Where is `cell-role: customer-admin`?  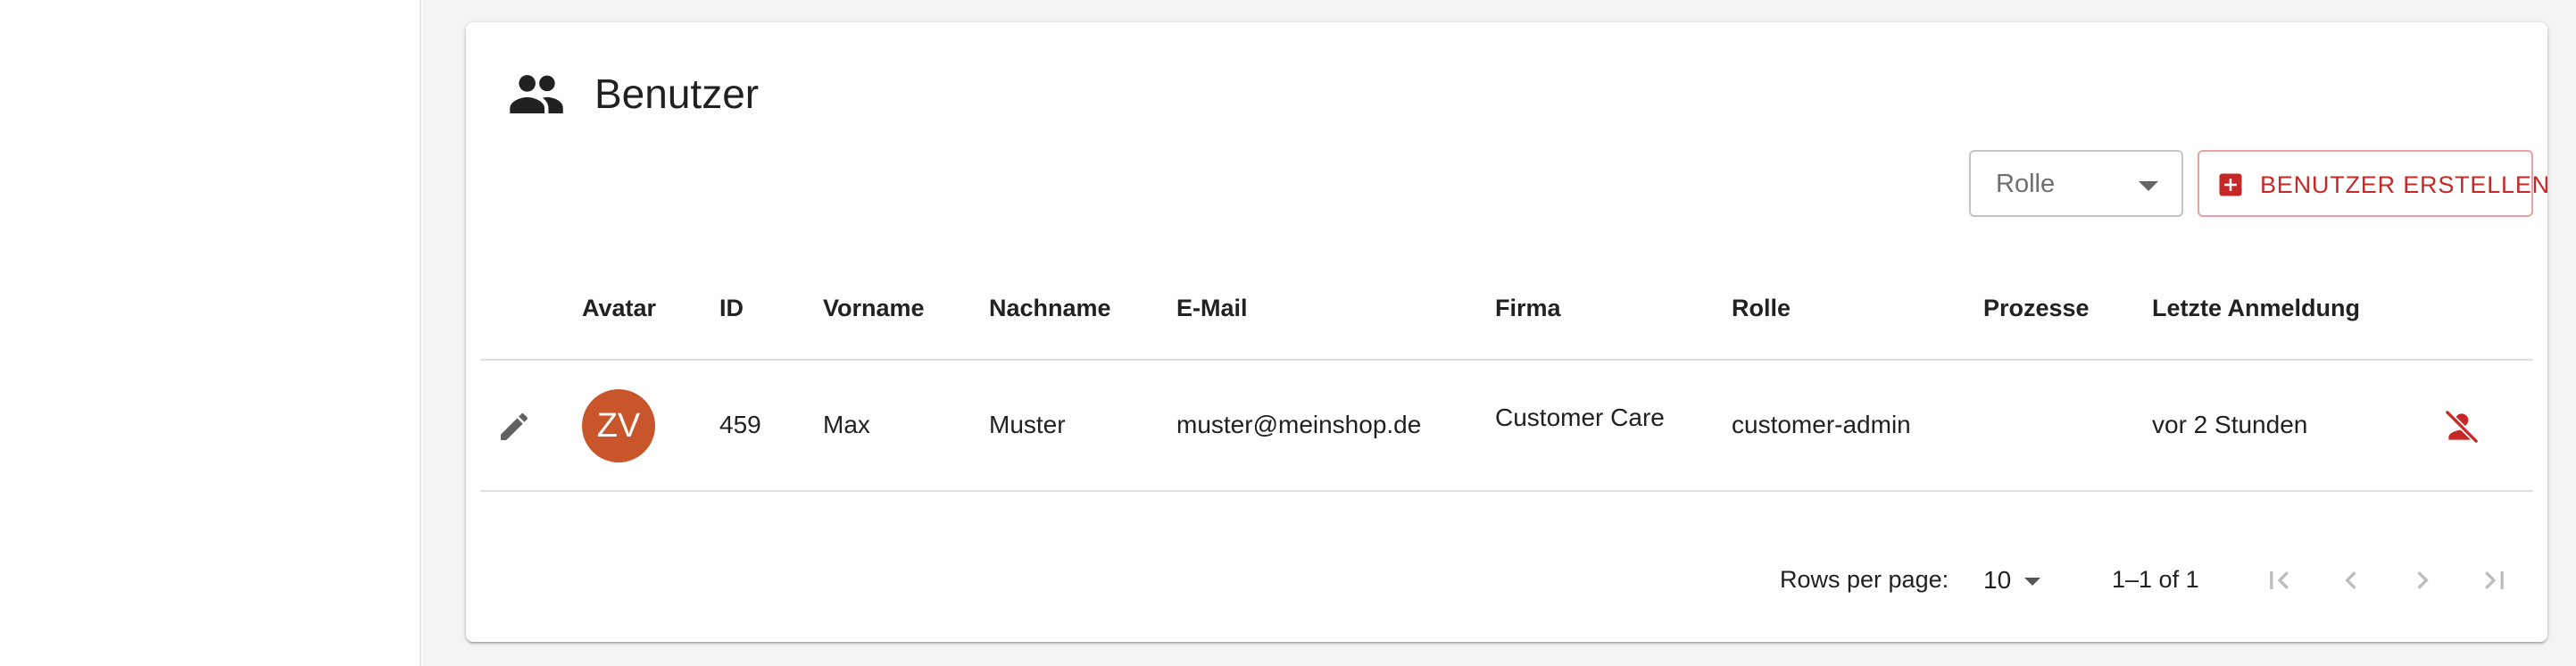
cell-role: customer-admin is located at coordinates (1822, 424).